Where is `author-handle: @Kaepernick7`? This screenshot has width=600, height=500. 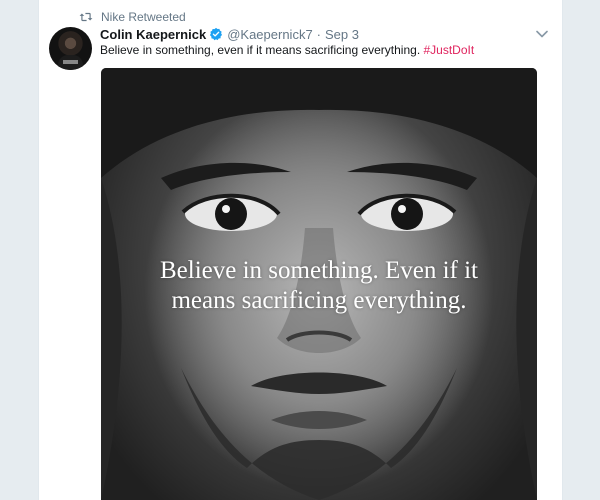
author-handle: @Kaepernick7 is located at coordinates (269, 34).